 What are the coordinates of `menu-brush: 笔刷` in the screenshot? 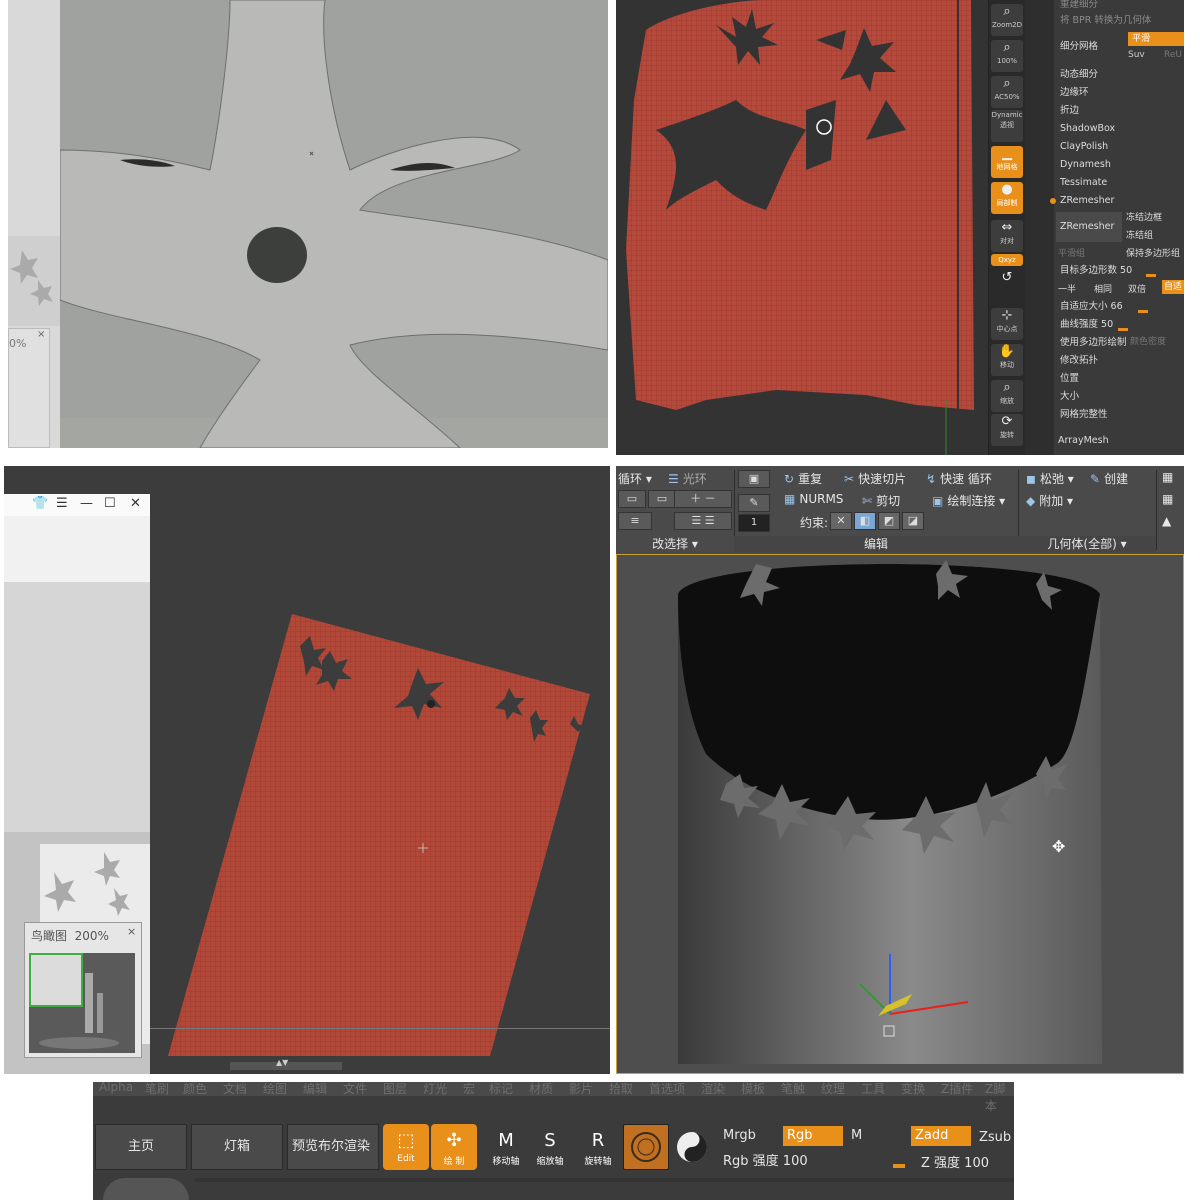 It's located at (157, 1089).